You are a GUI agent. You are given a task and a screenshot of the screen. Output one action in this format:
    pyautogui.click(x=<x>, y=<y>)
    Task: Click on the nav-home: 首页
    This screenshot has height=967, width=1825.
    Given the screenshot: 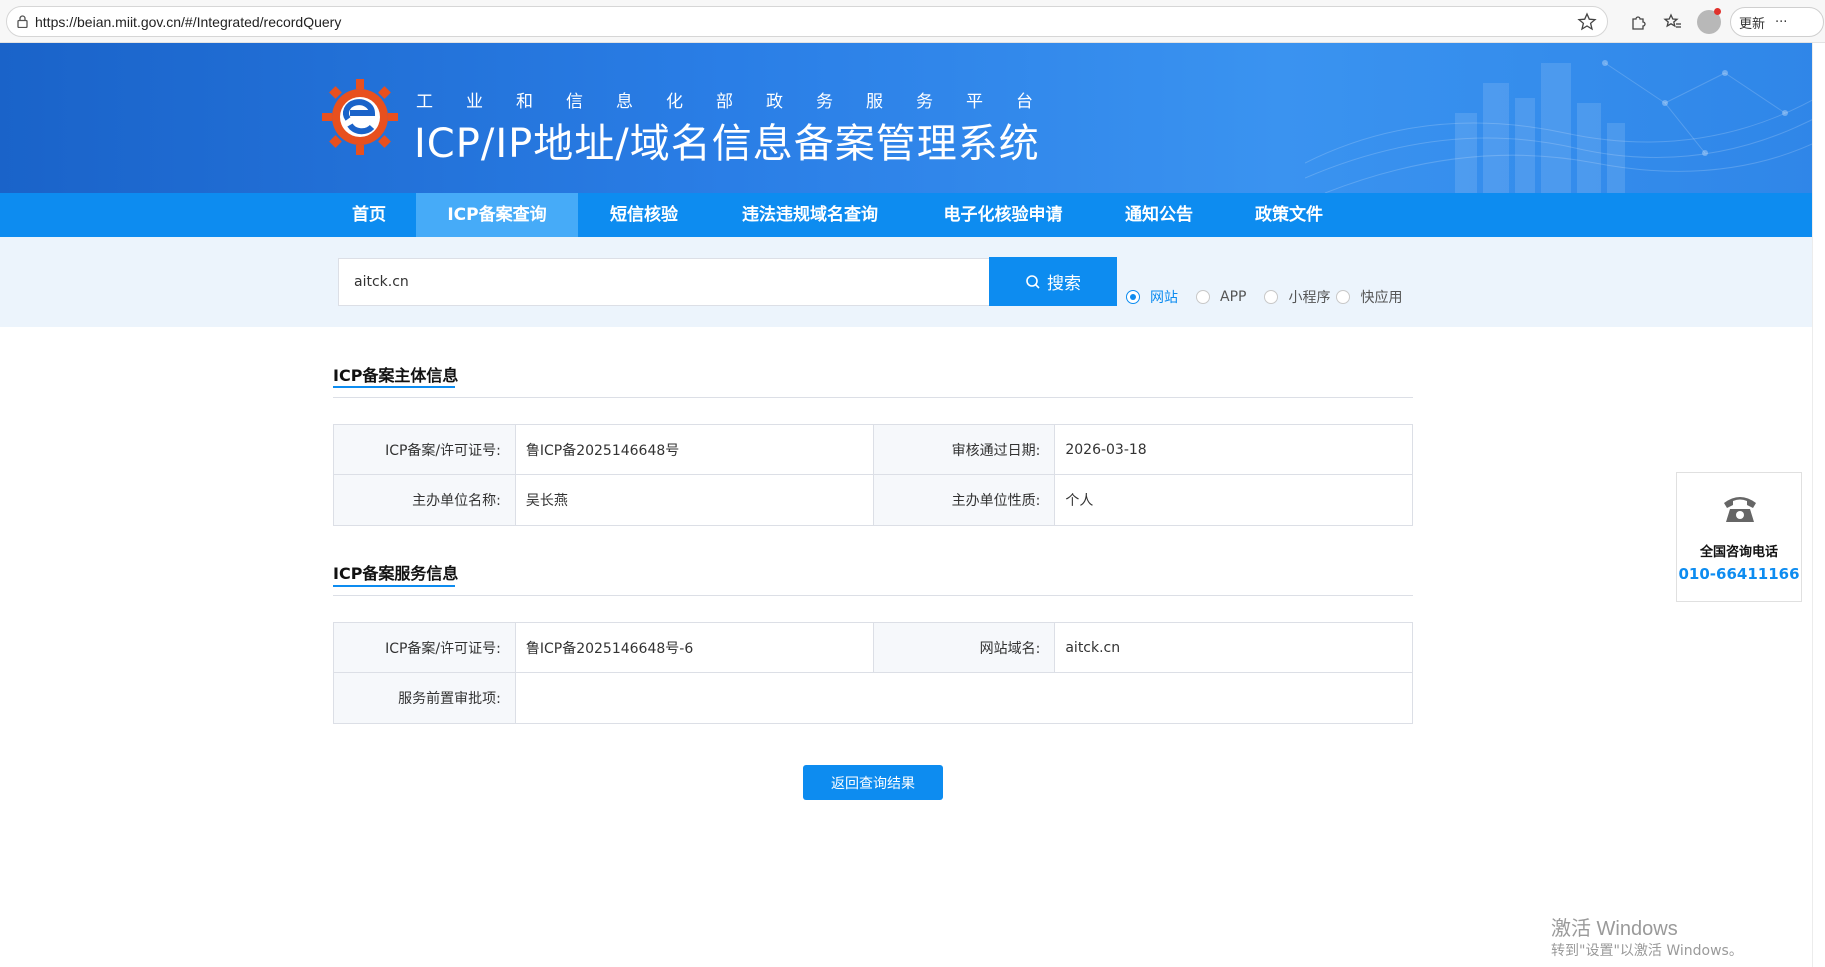 What is the action you would take?
    pyautogui.click(x=369, y=215)
    